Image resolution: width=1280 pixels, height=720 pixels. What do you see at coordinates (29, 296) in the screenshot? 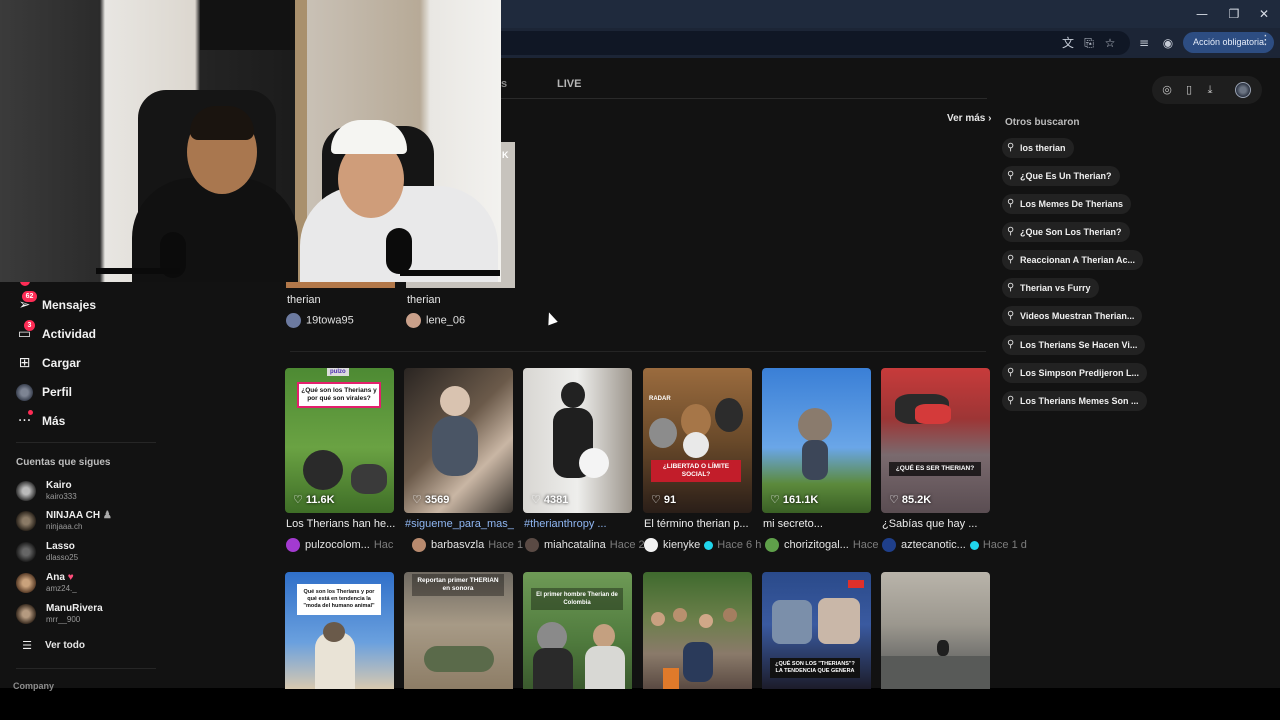
I see `messages-badge: 62` at bounding box center [29, 296].